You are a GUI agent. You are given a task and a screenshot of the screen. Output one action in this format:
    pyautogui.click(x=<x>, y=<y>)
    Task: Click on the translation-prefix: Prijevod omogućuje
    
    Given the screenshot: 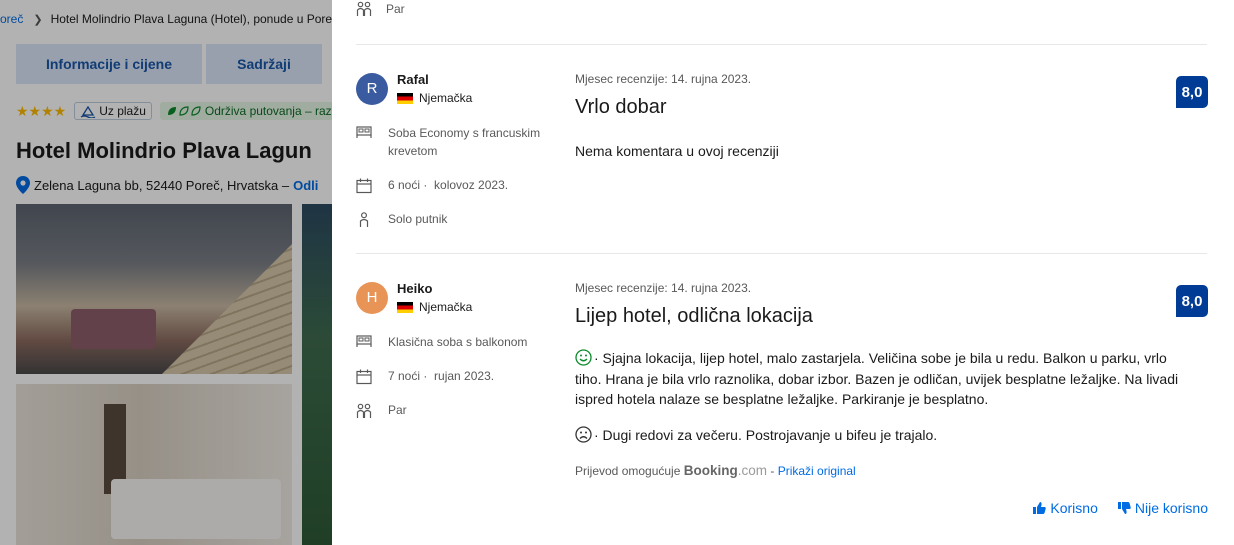 What is the action you would take?
    pyautogui.click(x=628, y=471)
    